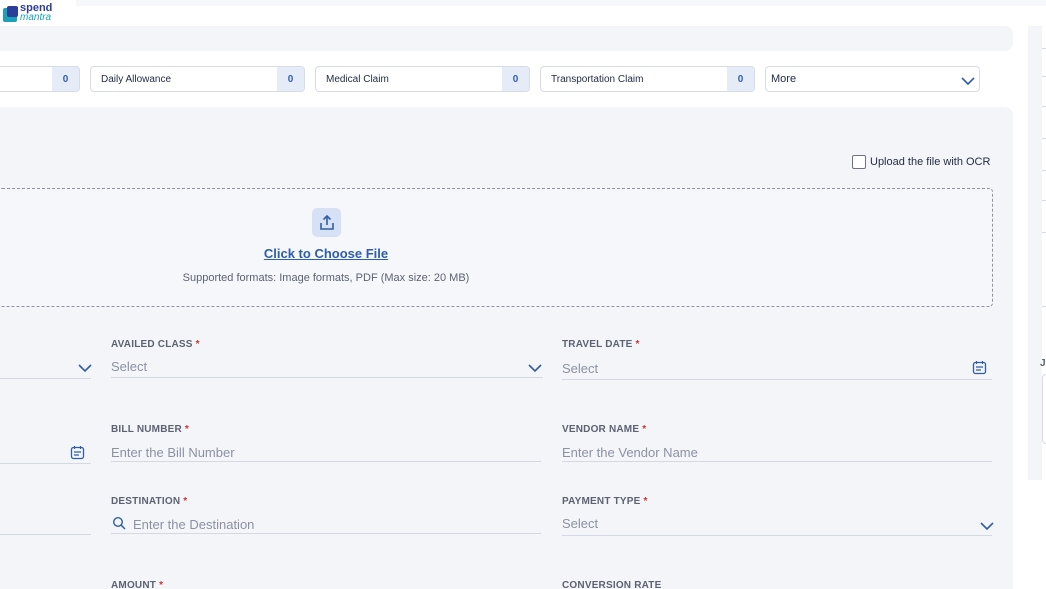 Image resolution: width=1046 pixels, height=589 pixels. I want to click on conversion-rate-label: CONVERSION RATE, so click(612, 584).